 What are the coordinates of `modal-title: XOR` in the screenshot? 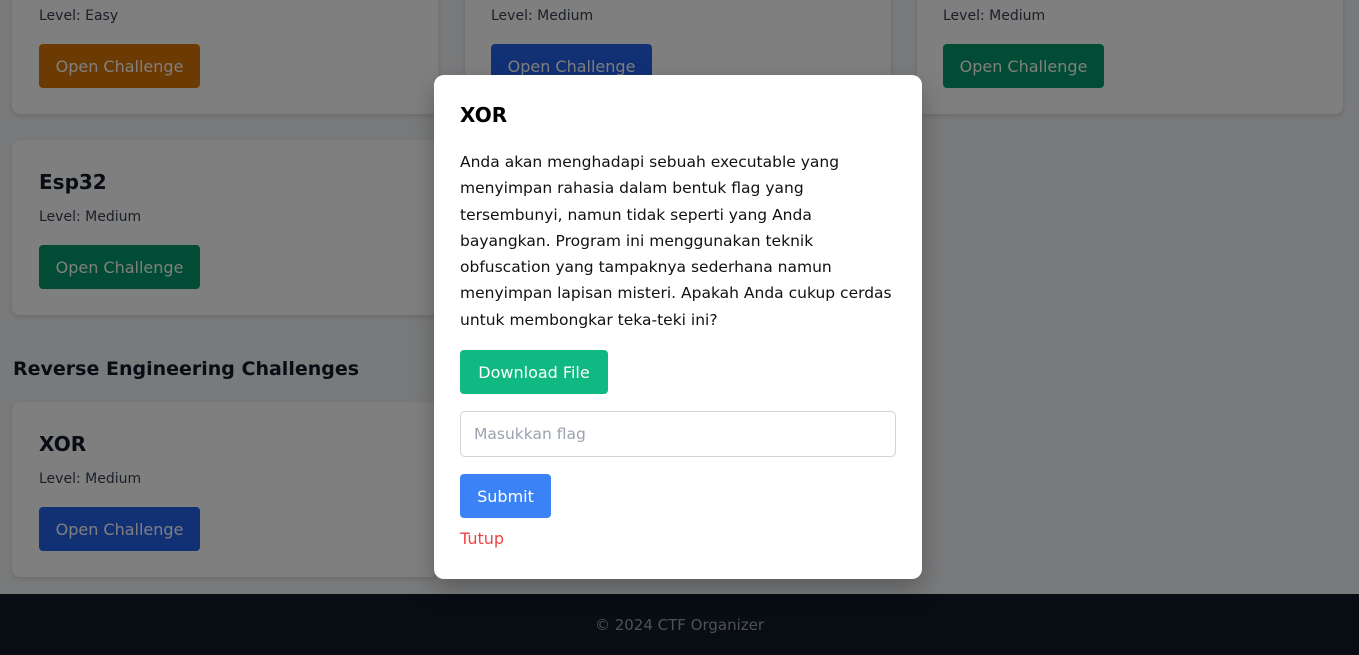 It's located at (484, 115).